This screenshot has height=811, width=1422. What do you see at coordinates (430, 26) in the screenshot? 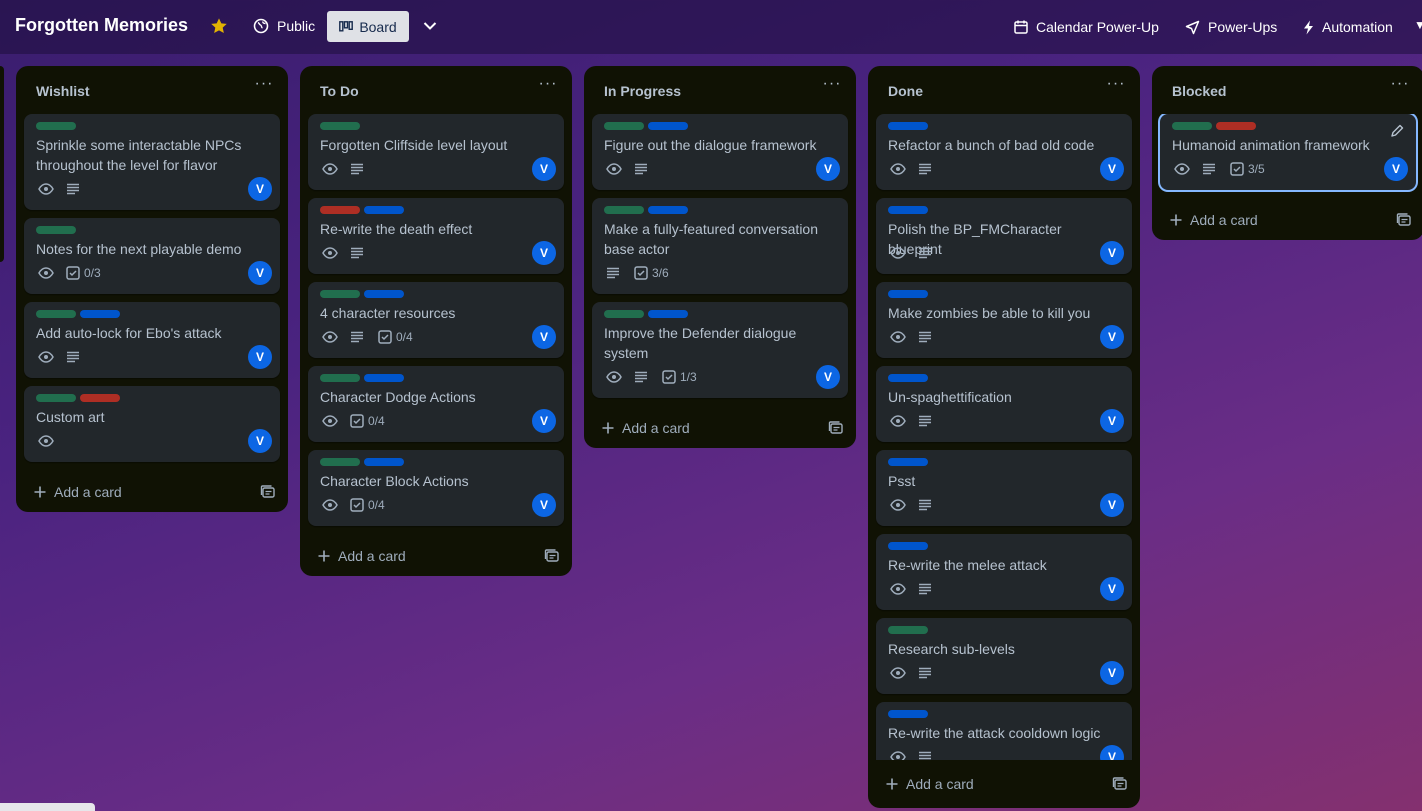
I see `view-switcher-button` at bounding box center [430, 26].